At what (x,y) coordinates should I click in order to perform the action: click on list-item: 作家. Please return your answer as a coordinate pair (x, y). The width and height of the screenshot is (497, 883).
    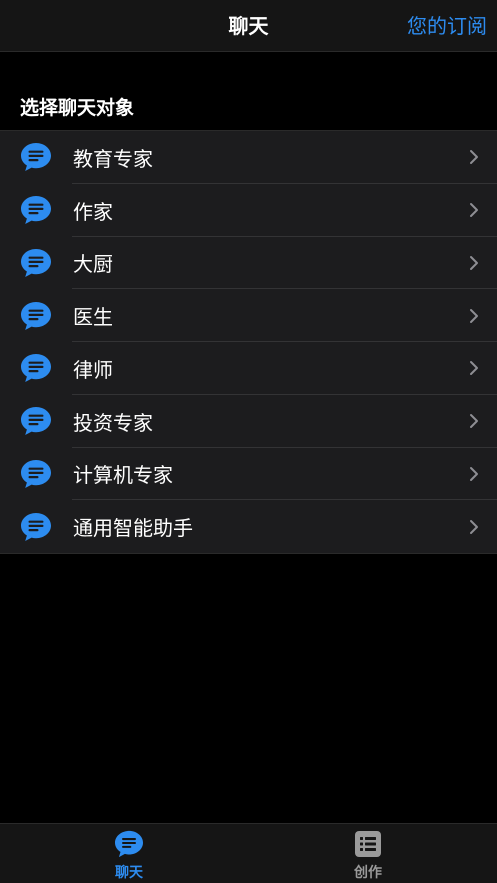
    Looking at the image, I should click on (248, 210).